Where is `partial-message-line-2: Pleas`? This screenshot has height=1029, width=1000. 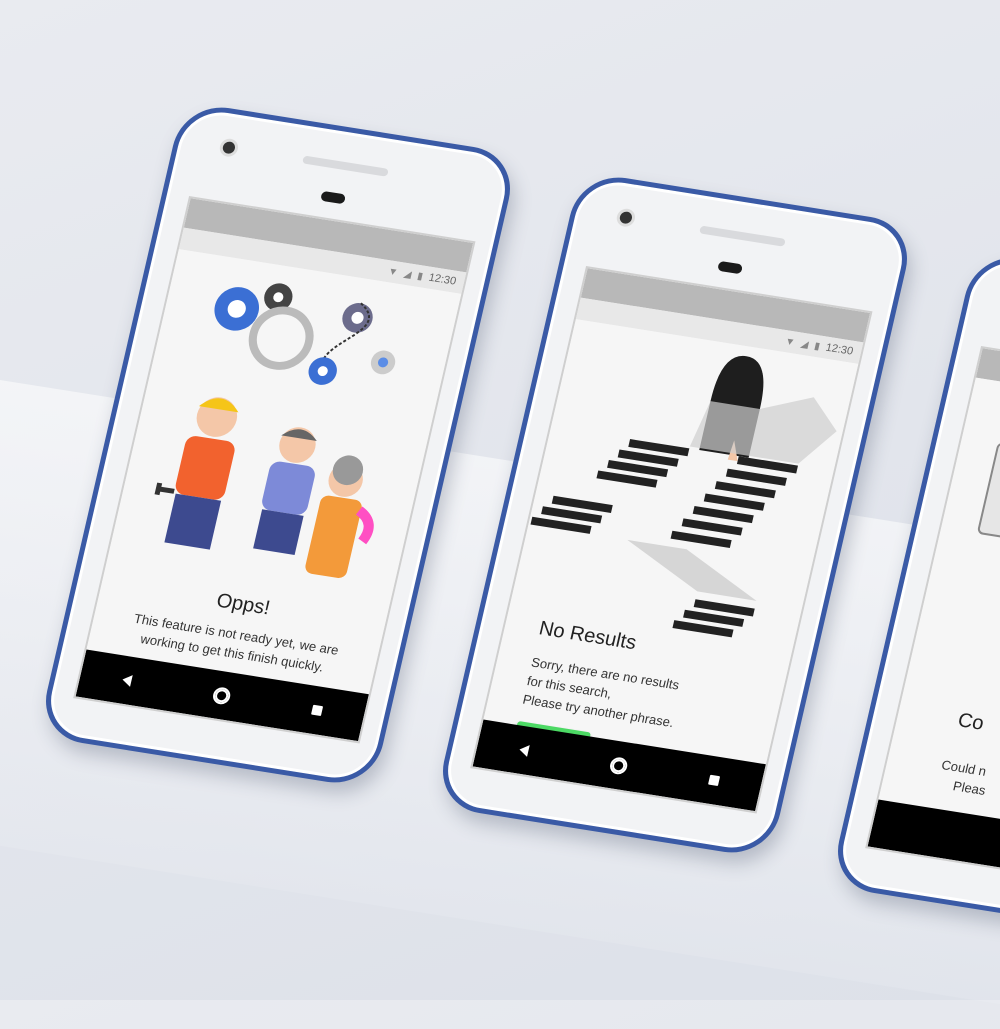
partial-message-line-2: Pleas is located at coordinates (969, 788).